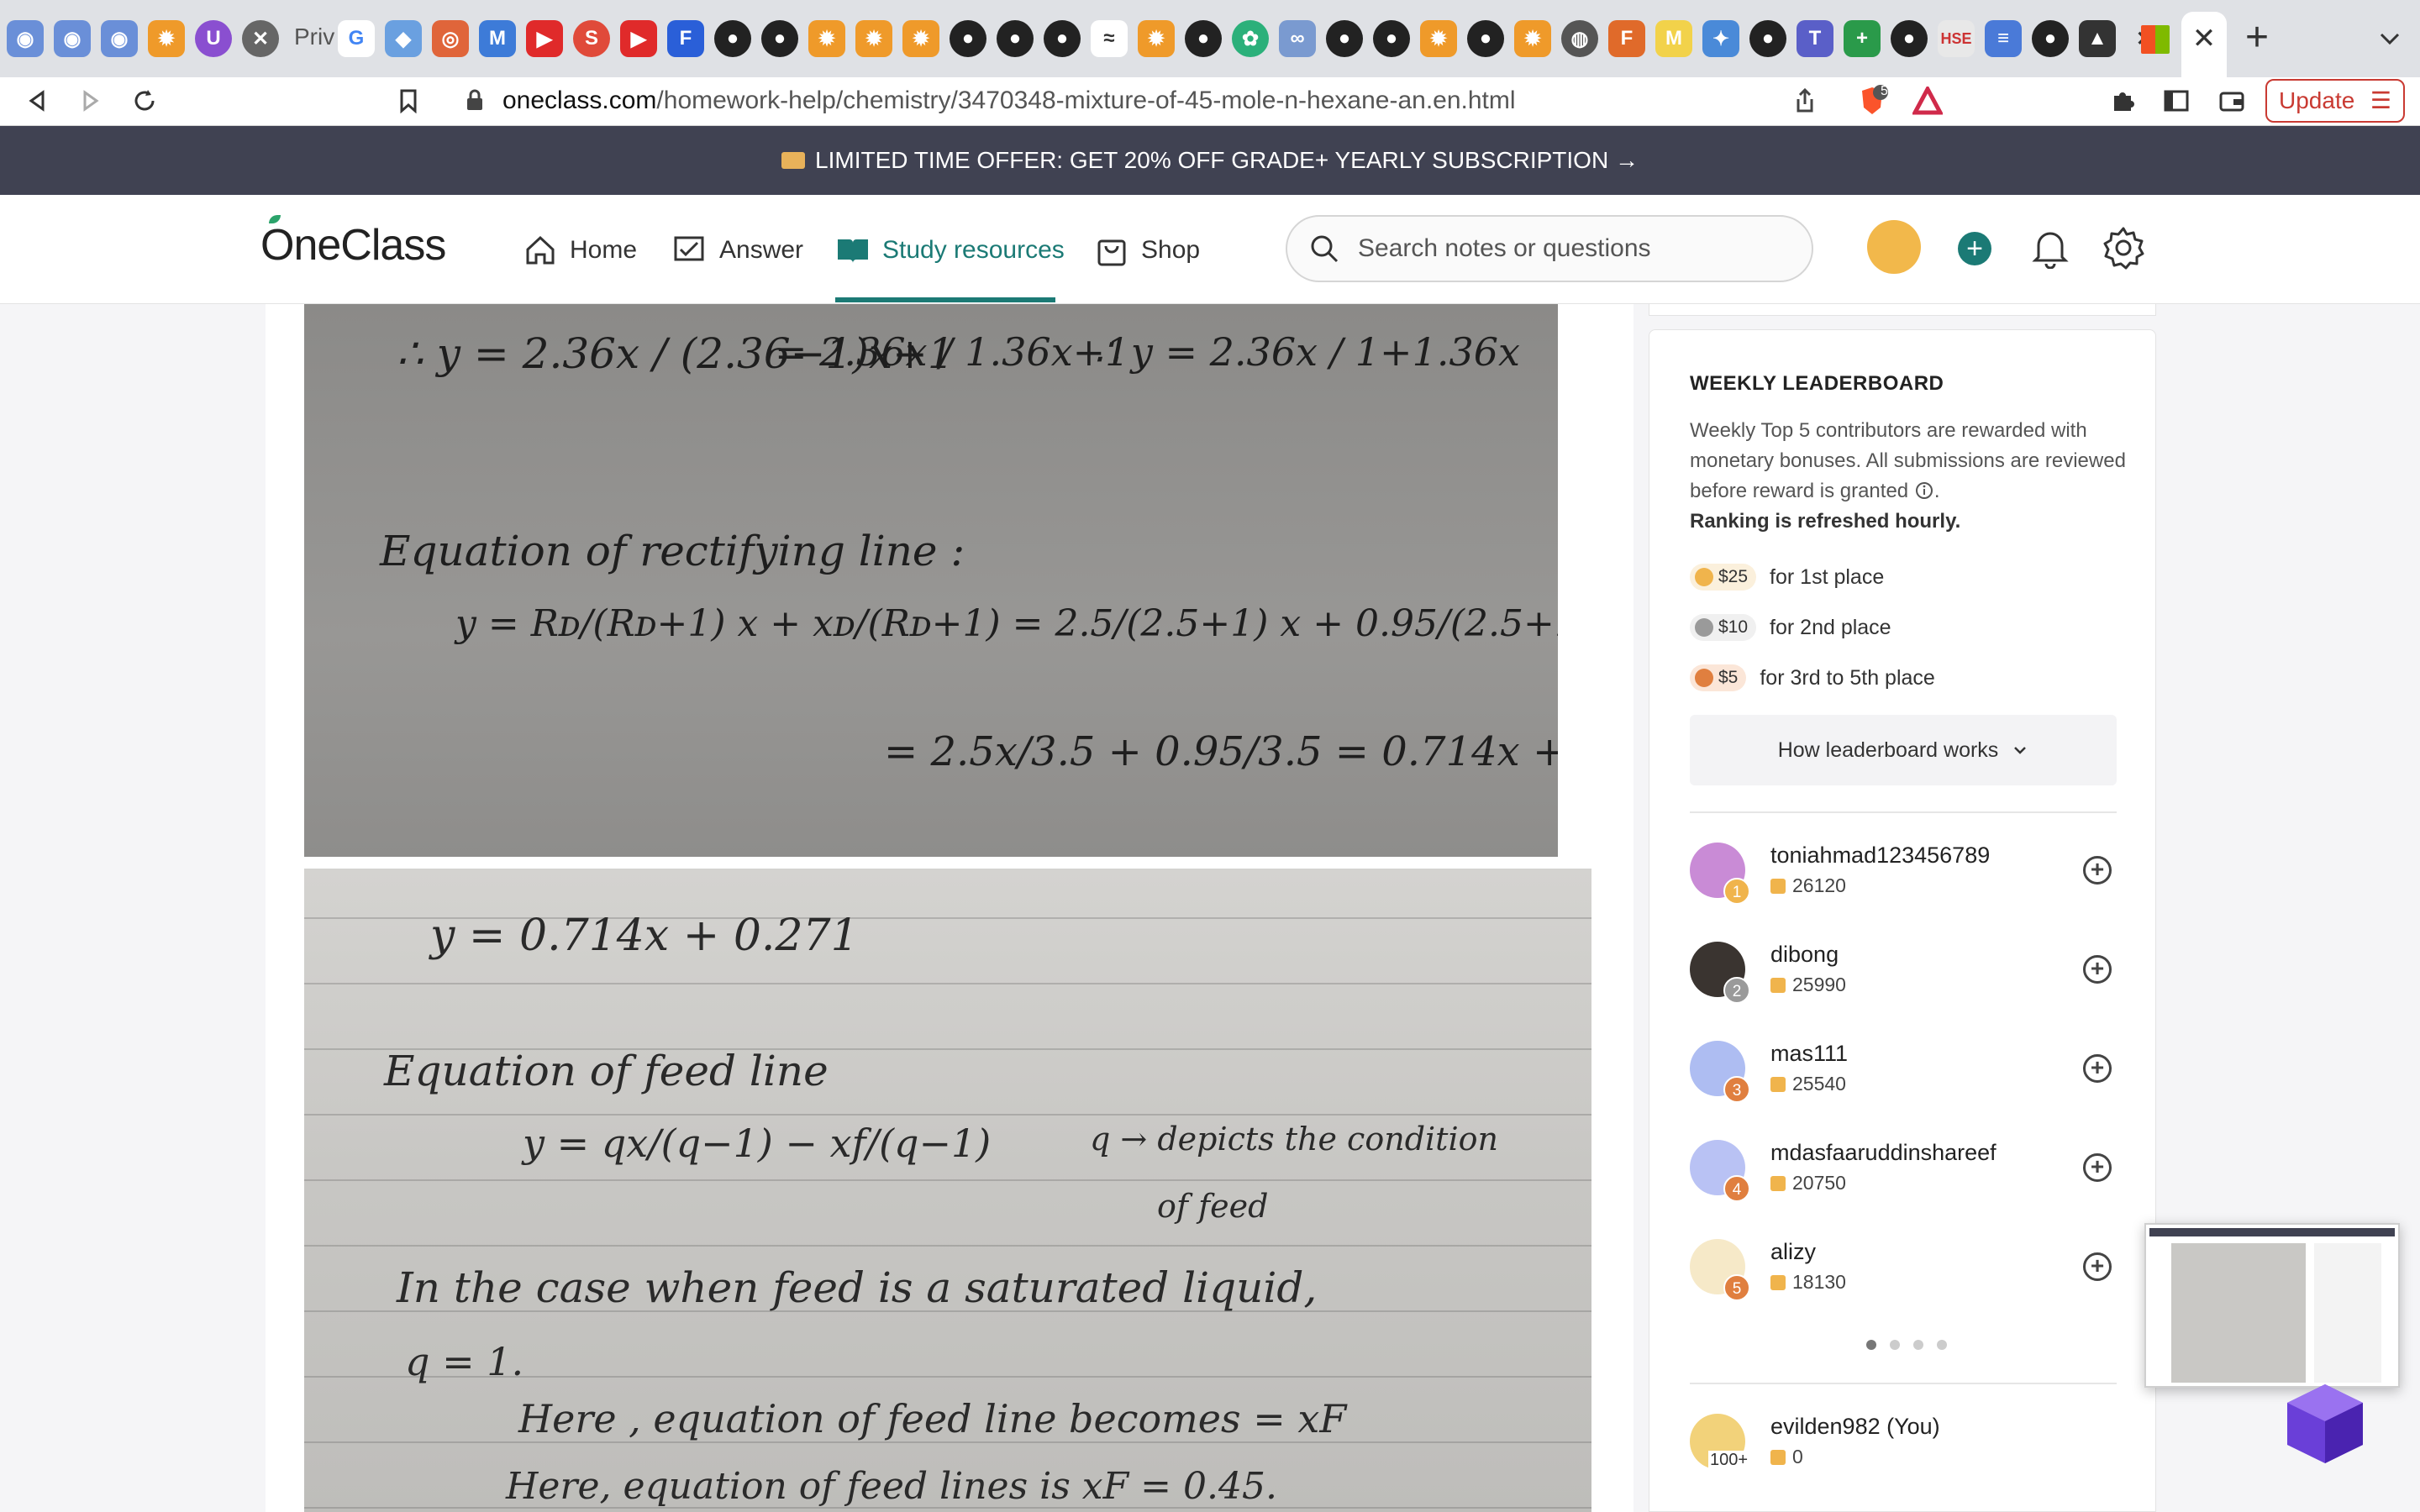 This screenshot has height=1512, width=2420. I want to click on reload-icon, so click(144, 101).